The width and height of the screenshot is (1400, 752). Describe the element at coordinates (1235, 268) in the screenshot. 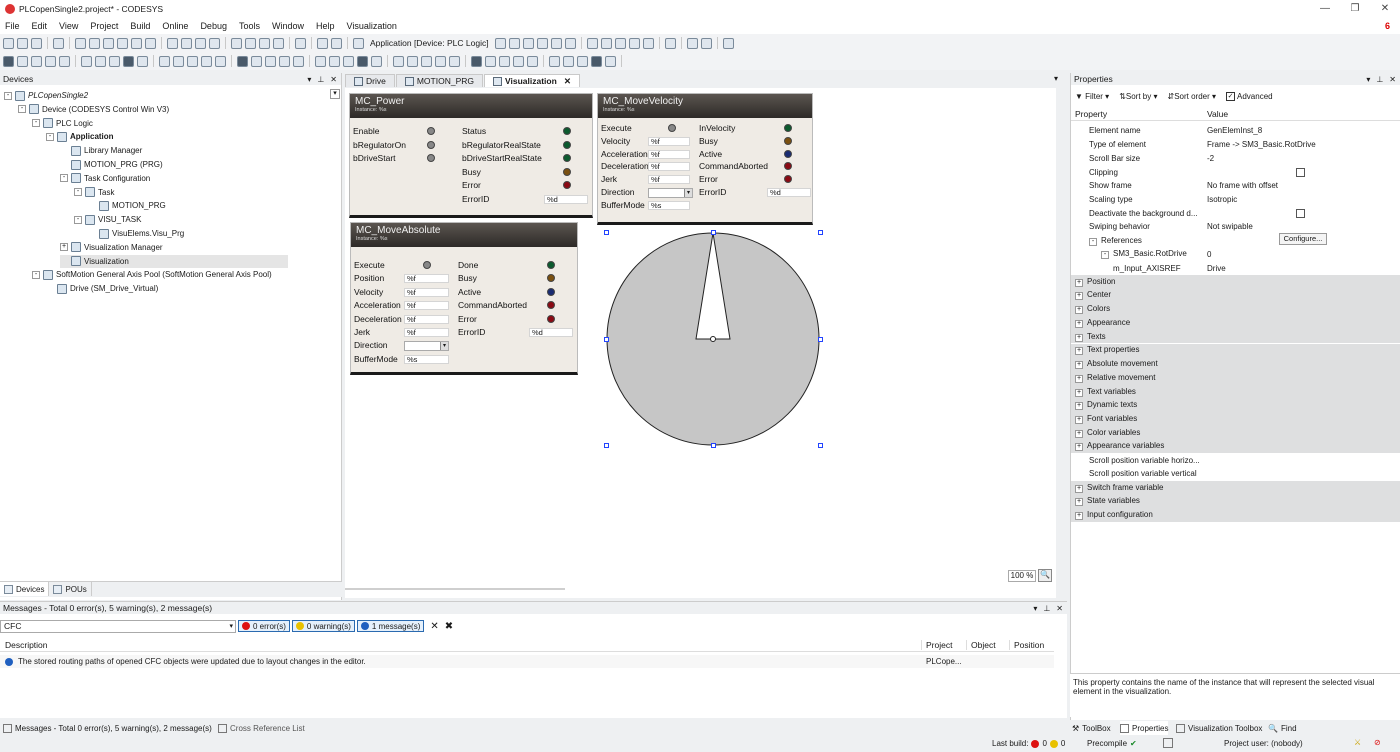

I see `property-row: m_Input_AXISREF Drive` at that location.